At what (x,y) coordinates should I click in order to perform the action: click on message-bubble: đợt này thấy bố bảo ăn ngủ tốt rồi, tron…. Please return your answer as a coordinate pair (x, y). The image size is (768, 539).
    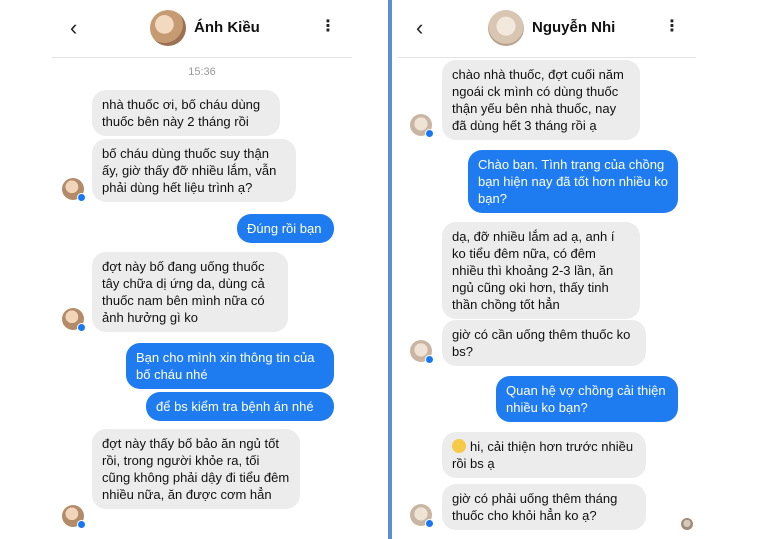
    Looking at the image, I should click on (196, 469).